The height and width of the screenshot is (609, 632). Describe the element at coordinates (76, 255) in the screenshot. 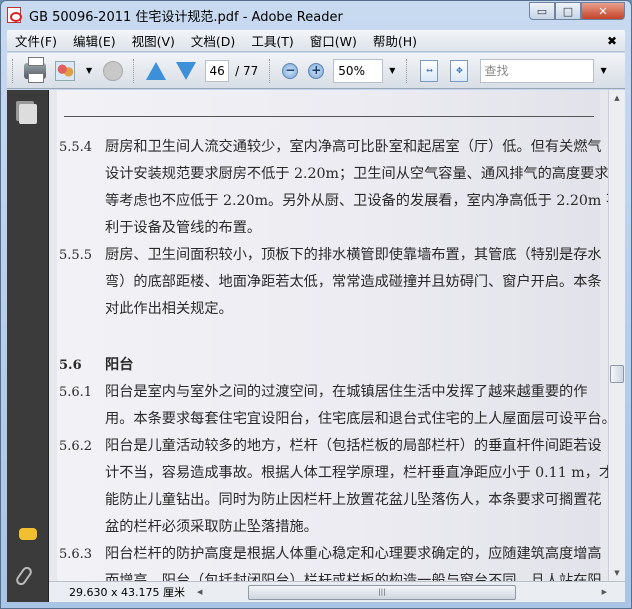

I see `clause-number: 5.5.5` at that location.